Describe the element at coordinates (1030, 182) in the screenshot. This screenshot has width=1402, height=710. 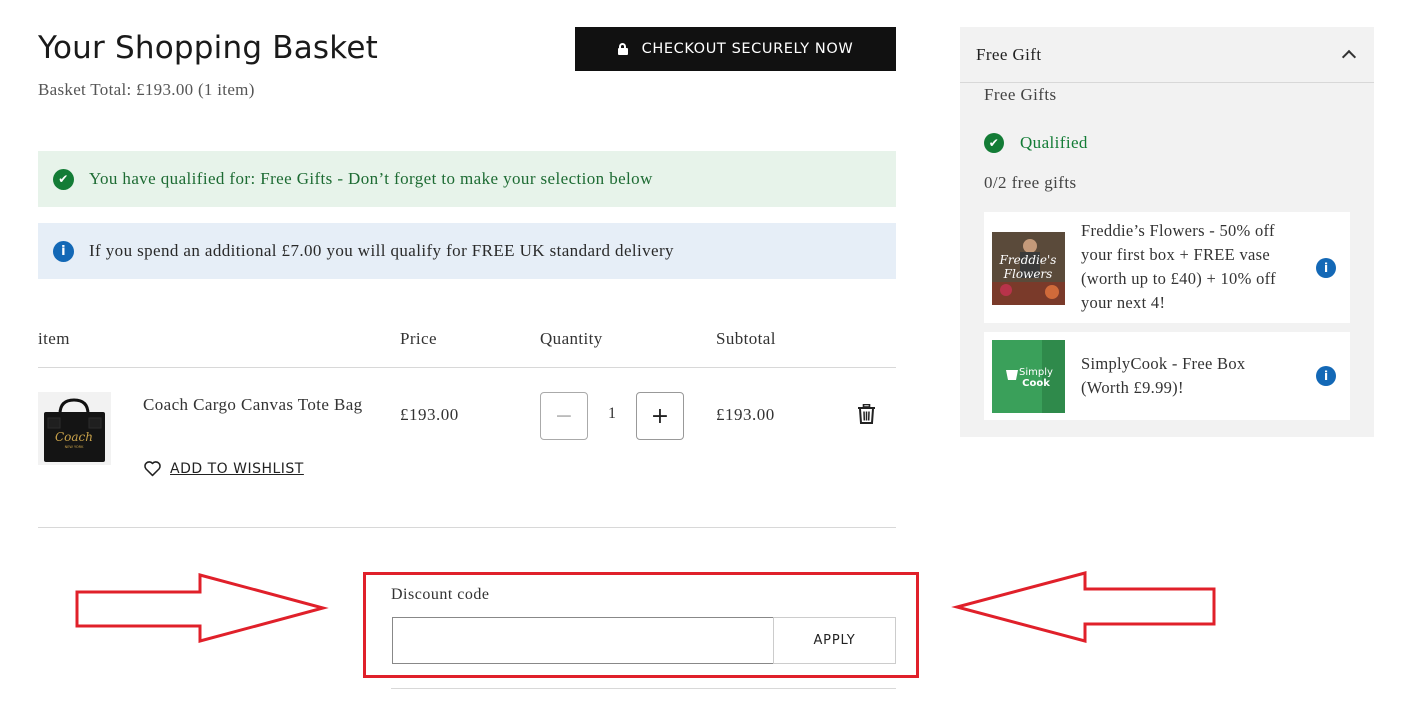
I see `free-gift-count: 0/2 free gifts` at that location.